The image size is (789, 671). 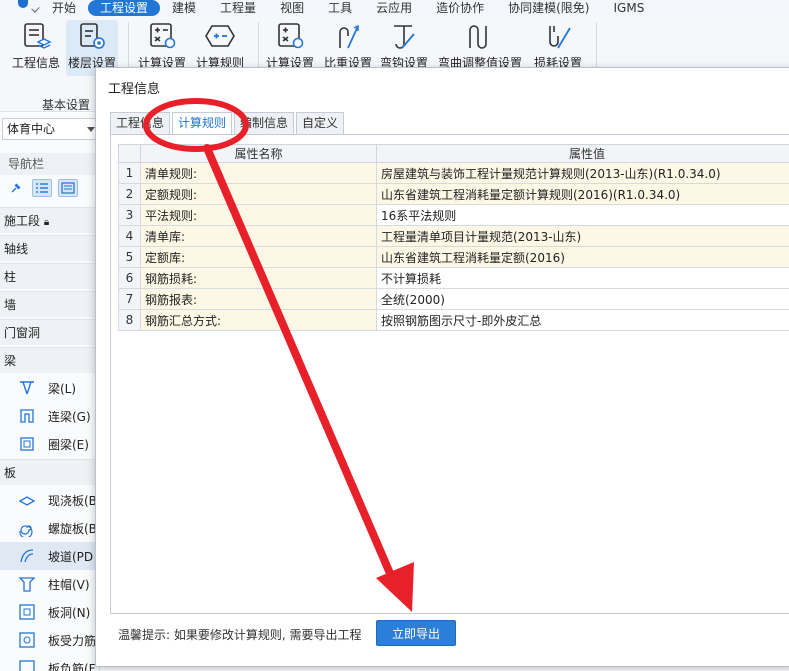 What do you see at coordinates (478, 37) in the screenshot?
I see `bend-adjust-icon` at bounding box center [478, 37].